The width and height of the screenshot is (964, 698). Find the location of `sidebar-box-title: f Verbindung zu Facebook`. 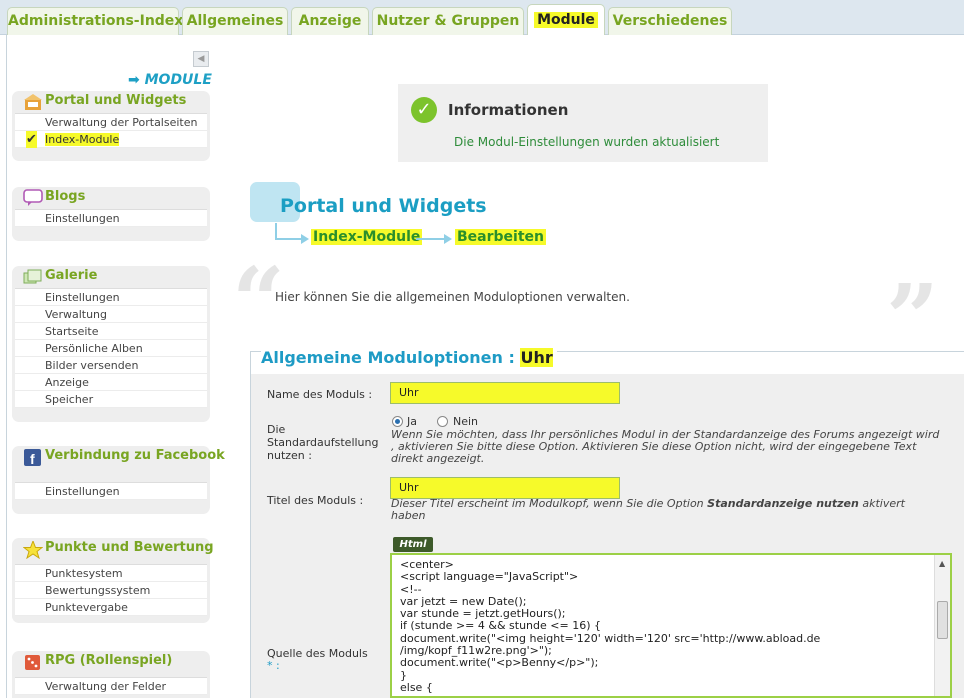

sidebar-box-title: f Verbindung zu Facebook is located at coordinates (118, 464).